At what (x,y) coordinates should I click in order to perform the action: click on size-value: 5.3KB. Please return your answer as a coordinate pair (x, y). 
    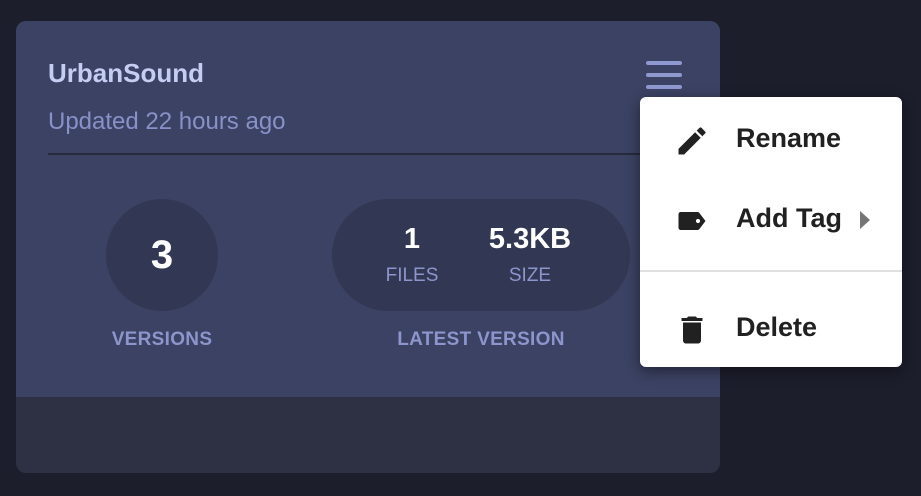
    Looking at the image, I should click on (530, 239).